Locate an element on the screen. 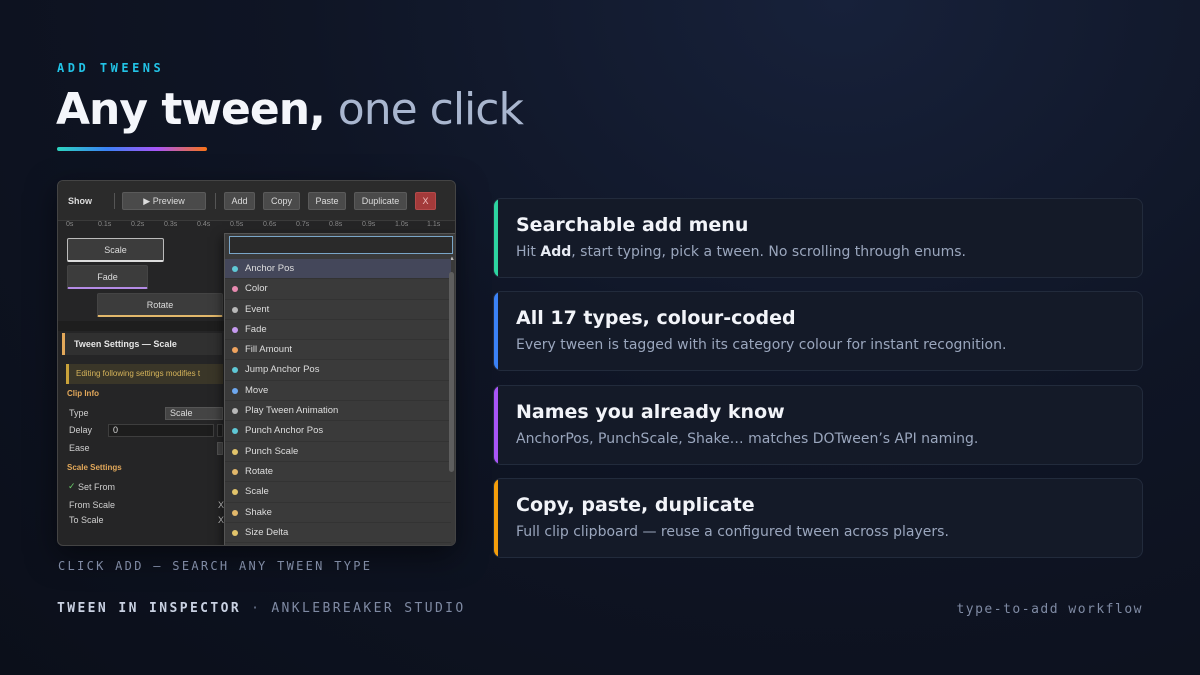  delay-field-end is located at coordinates (220, 430).